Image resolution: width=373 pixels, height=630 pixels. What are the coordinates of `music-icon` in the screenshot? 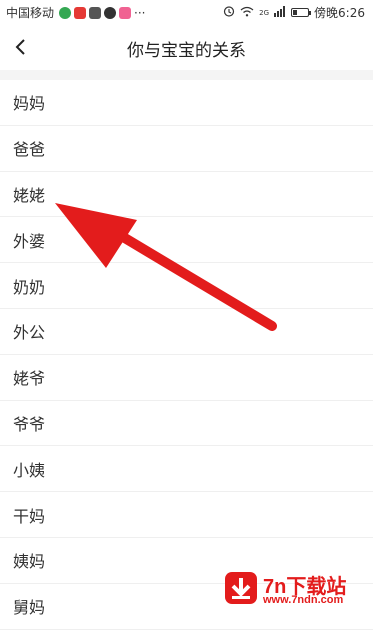 It's located at (80, 12).